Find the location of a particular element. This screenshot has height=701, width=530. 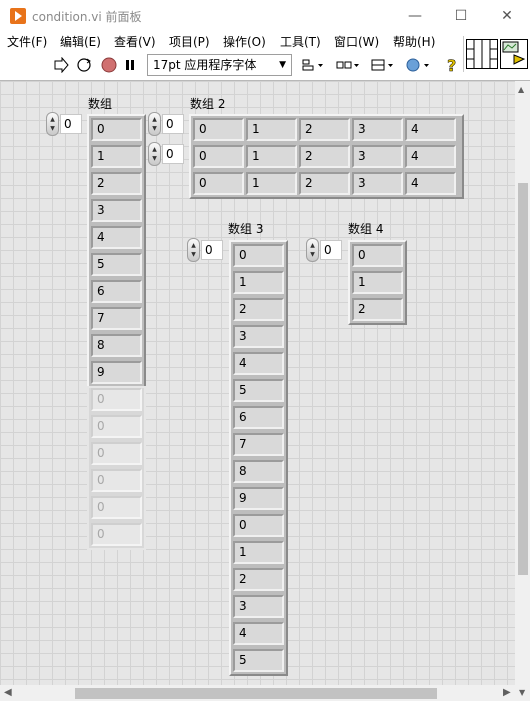

font-select: 17pt 应用程序字体 ▼ is located at coordinates (219, 65).